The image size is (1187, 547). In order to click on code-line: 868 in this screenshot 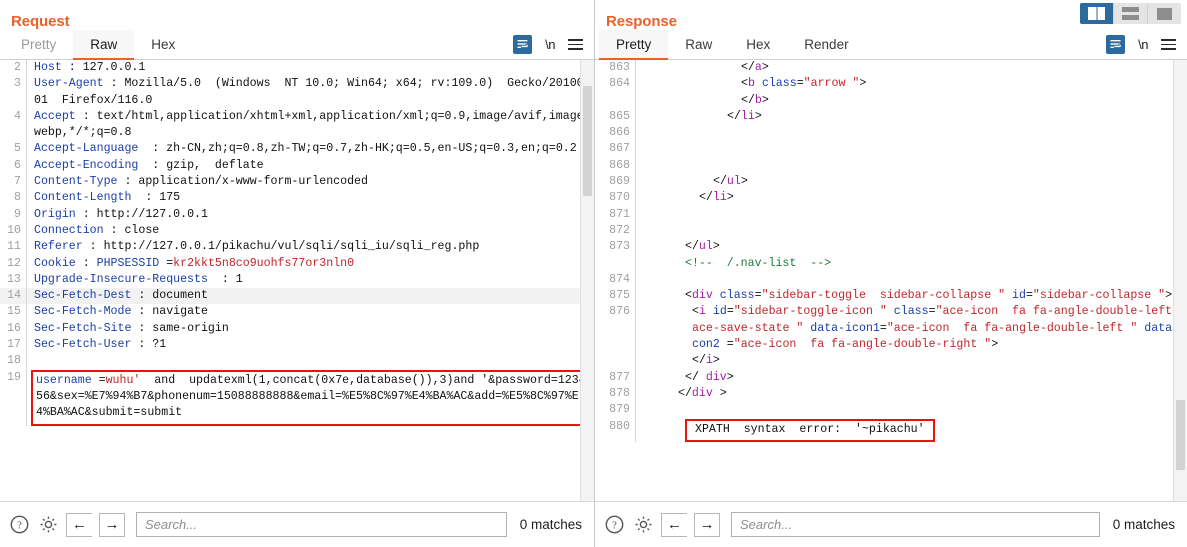, I will do `click(891, 166)`.